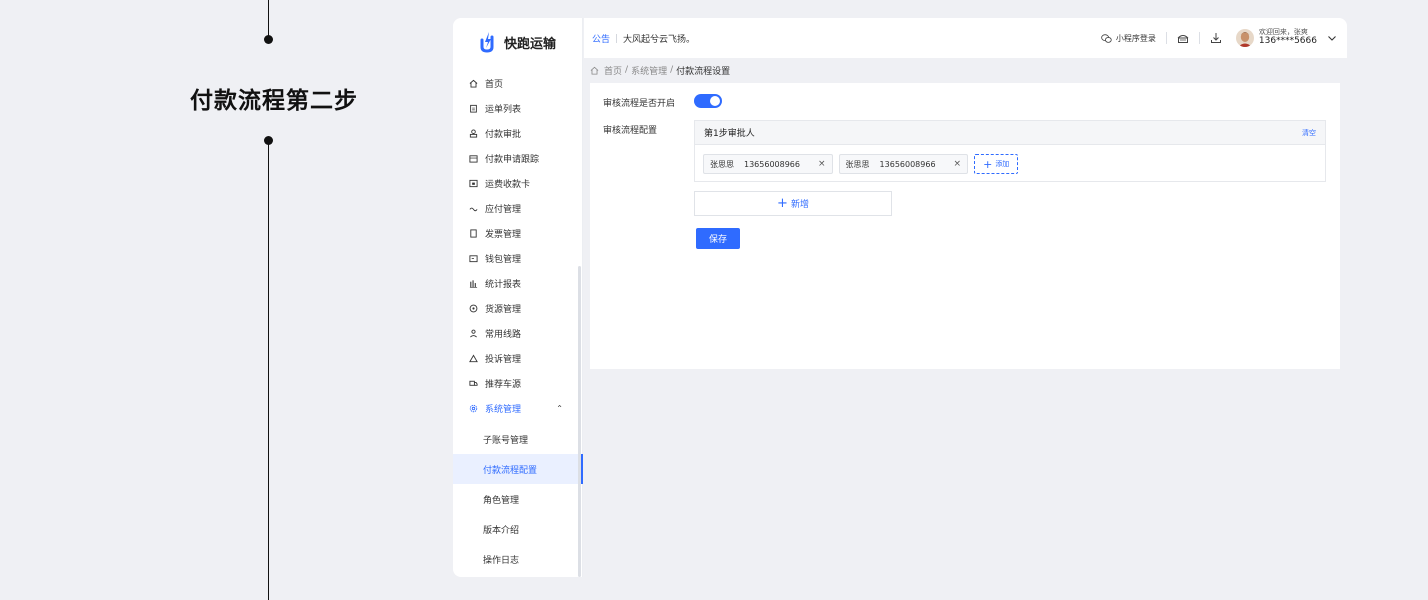 This screenshot has height=600, width=1428. Describe the element at coordinates (518, 358) in the screenshot. I see `sidebar-item: 投诉管理` at that location.